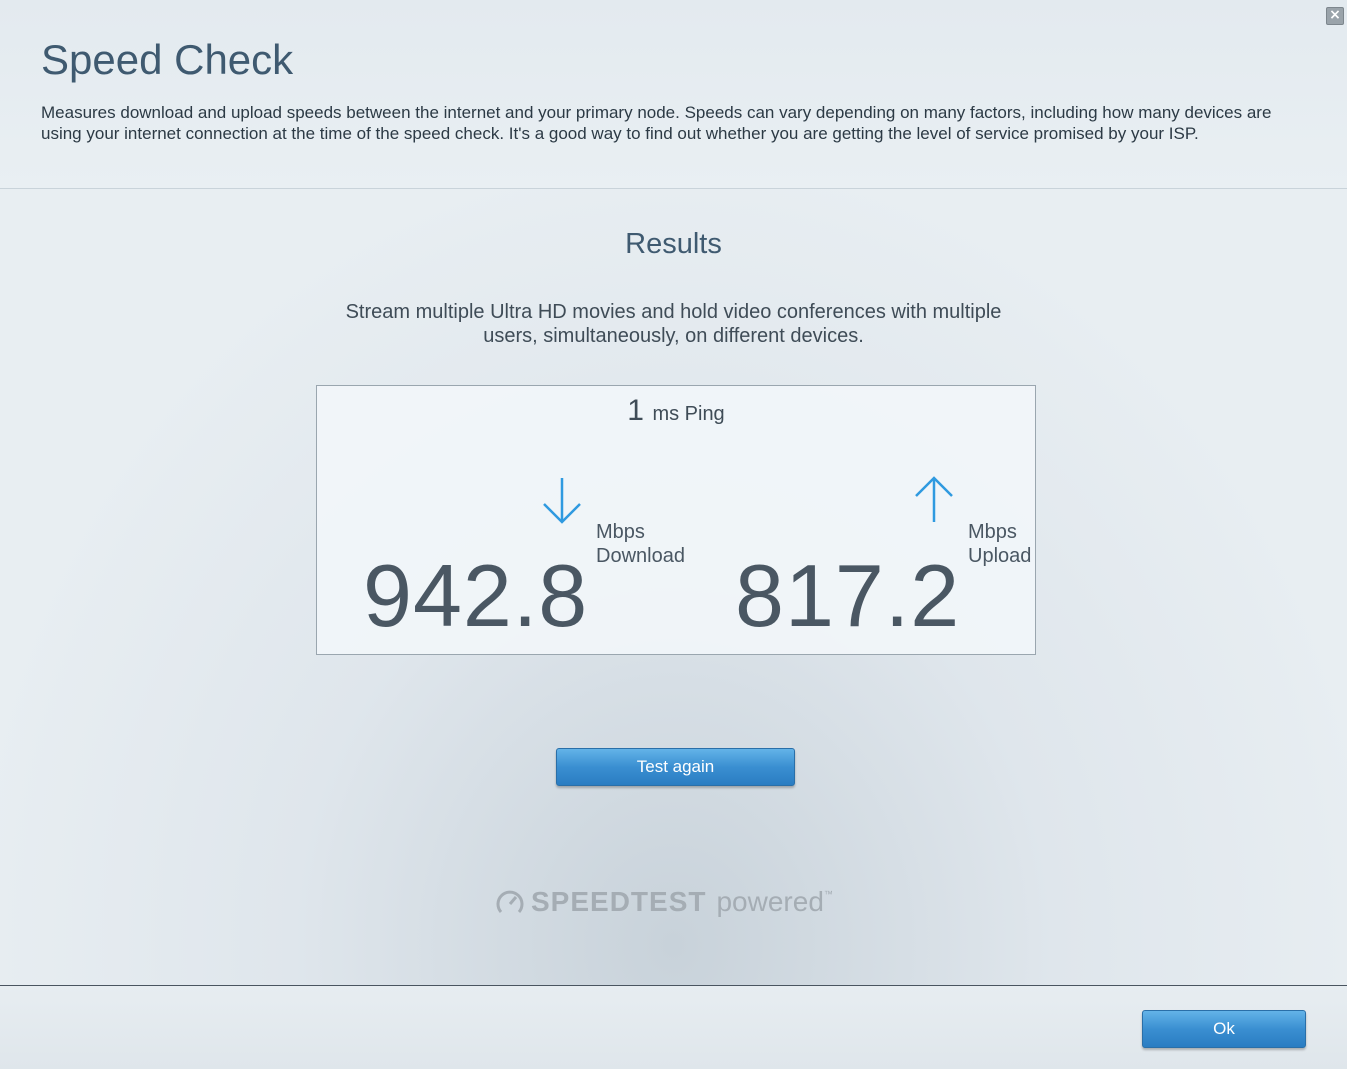 This screenshot has width=1347, height=1069. I want to click on powered-label: powered, so click(770, 901).